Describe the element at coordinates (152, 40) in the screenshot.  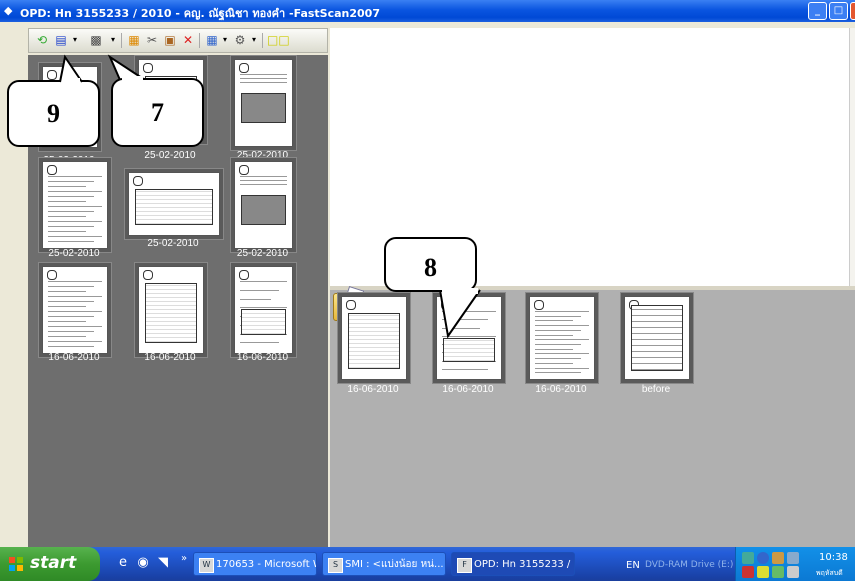
I see `cut-icon: ✂` at that location.